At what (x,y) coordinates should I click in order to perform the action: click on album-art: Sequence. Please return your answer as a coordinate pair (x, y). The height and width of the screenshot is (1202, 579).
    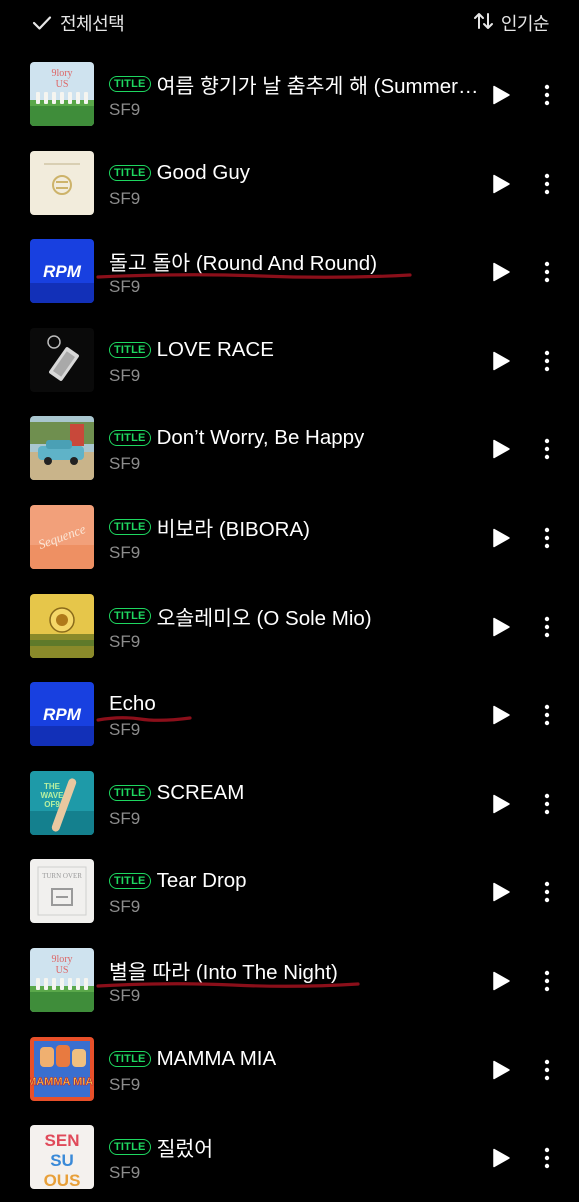
    Looking at the image, I should click on (62, 536).